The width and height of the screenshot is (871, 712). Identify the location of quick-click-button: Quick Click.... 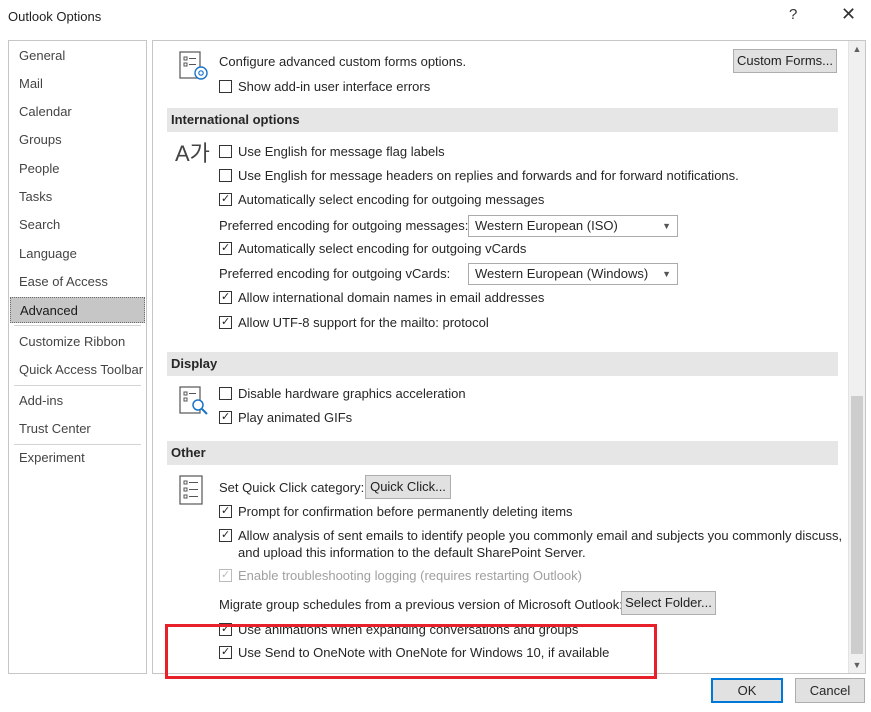
(408, 487).